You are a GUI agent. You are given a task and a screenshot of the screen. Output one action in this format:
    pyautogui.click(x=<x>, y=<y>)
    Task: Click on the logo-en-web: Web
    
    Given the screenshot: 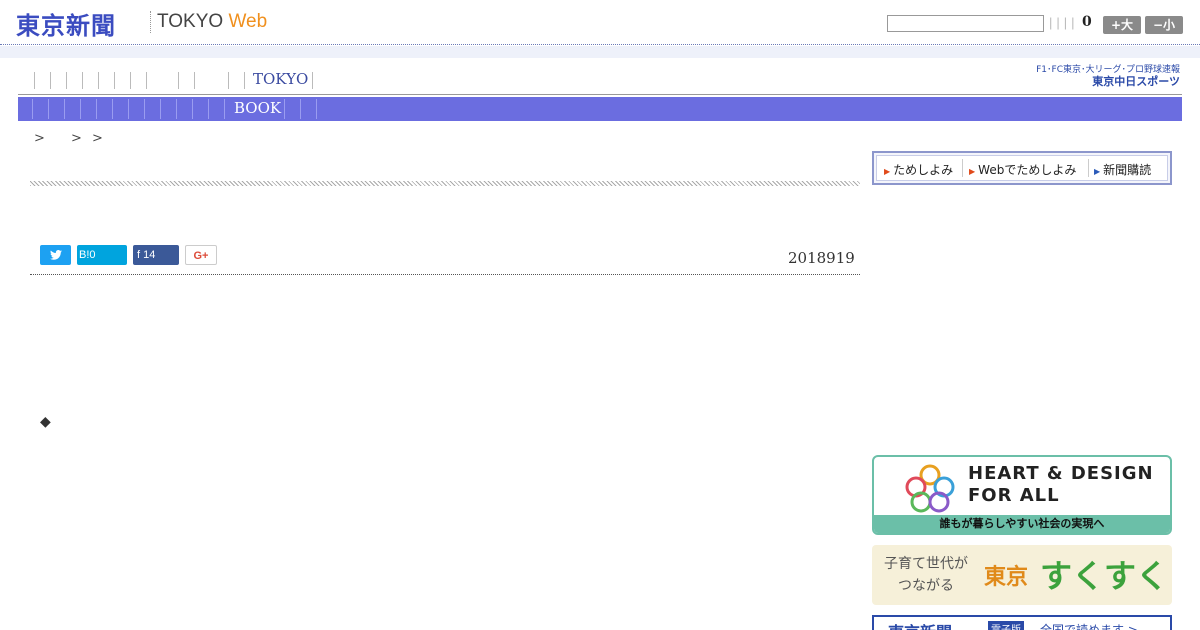 What is the action you would take?
    pyautogui.click(x=248, y=21)
    